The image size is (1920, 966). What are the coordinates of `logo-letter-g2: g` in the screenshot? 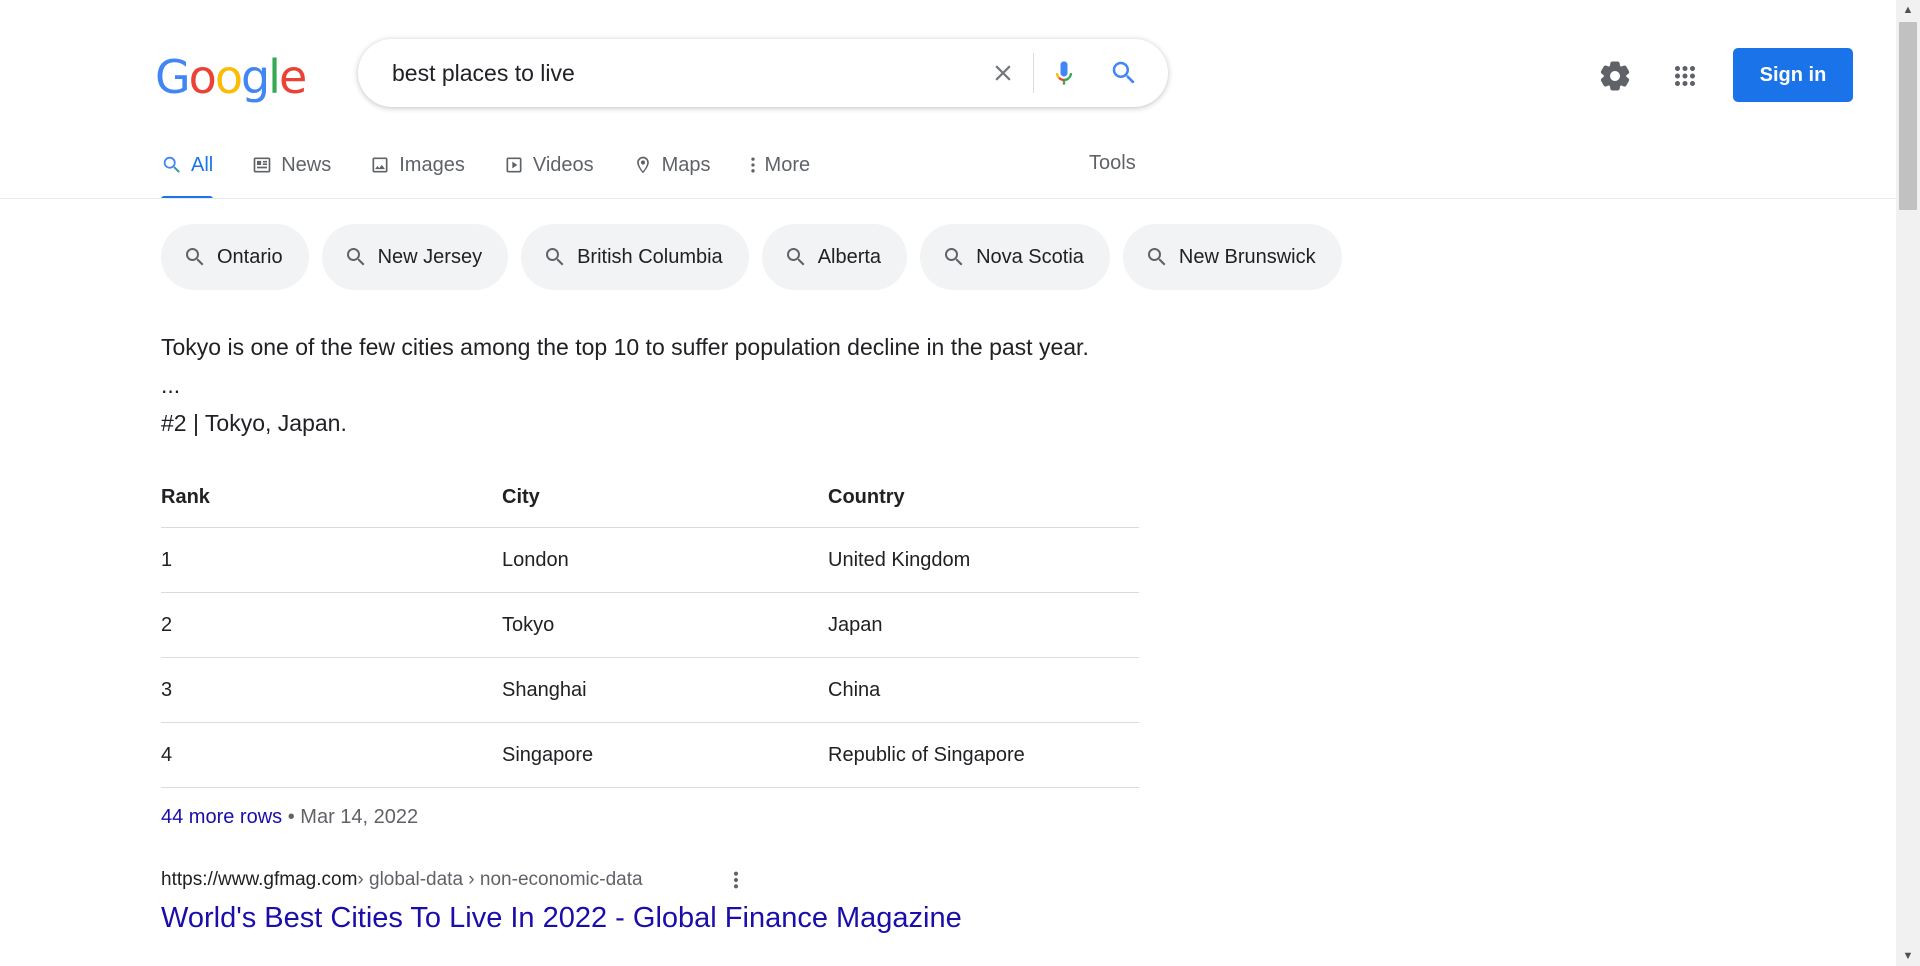 It's located at (255, 77).